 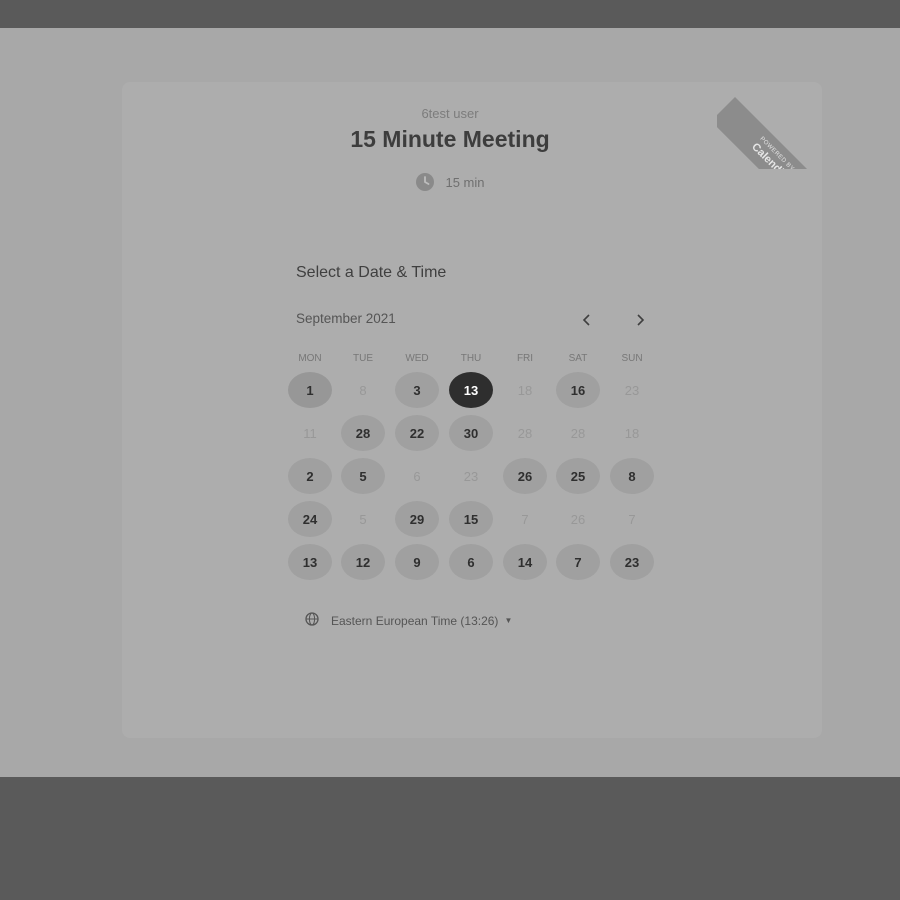 I want to click on date-button: 2, so click(x=310, y=476).